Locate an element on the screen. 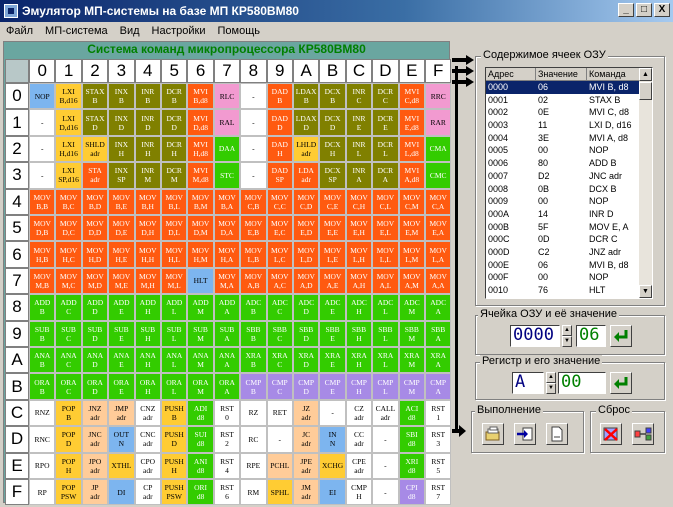 The width and height of the screenshot is (673, 507). opcode-cell: ADC E is located at coordinates (332, 307).